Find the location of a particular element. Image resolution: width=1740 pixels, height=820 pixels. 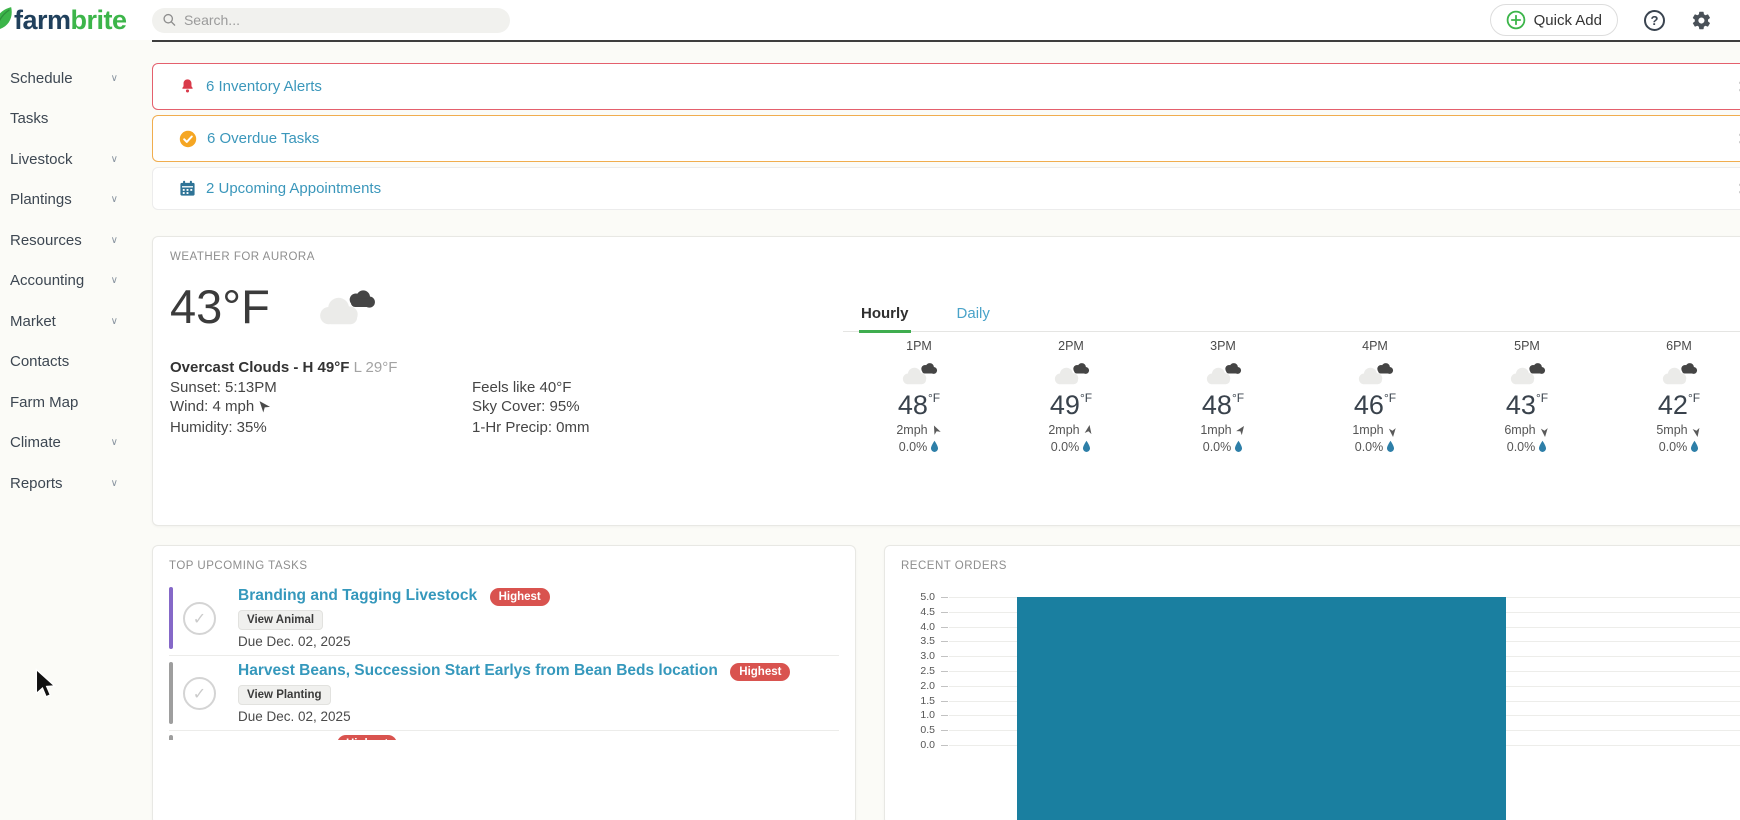

sidebar-item-farm-map: Farm Map is located at coordinates (64, 402).